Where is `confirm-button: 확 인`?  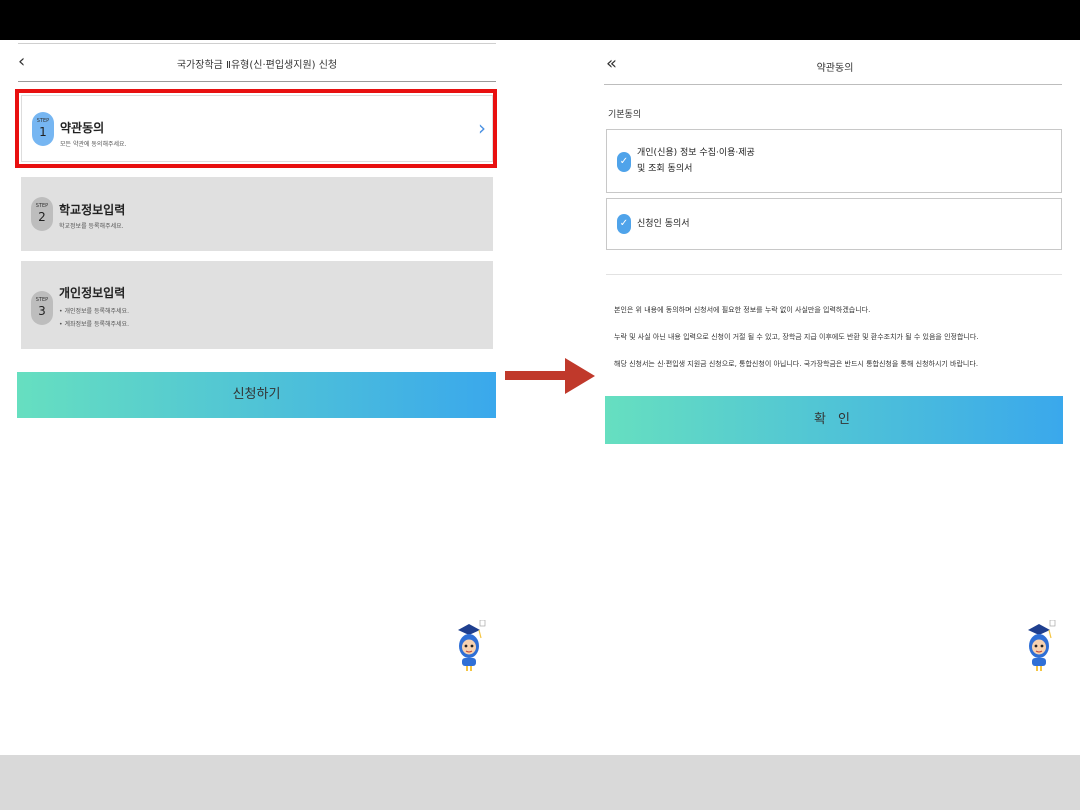
confirm-button: 확 인 is located at coordinates (834, 420).